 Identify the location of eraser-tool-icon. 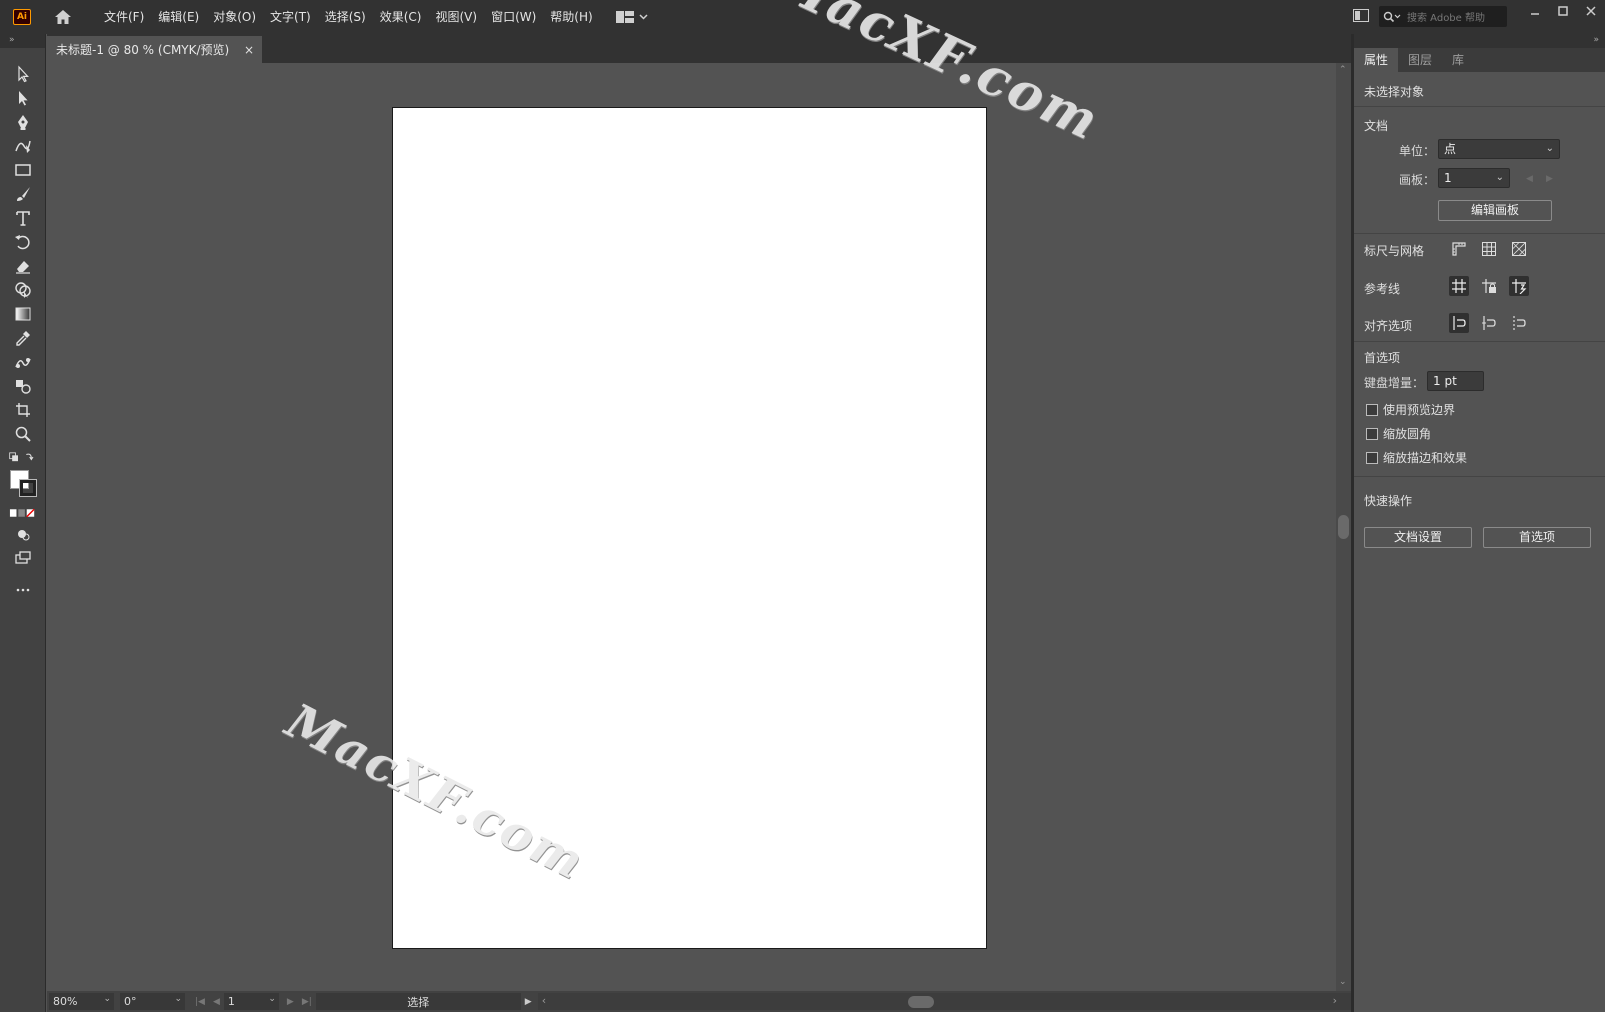
(23, 266).